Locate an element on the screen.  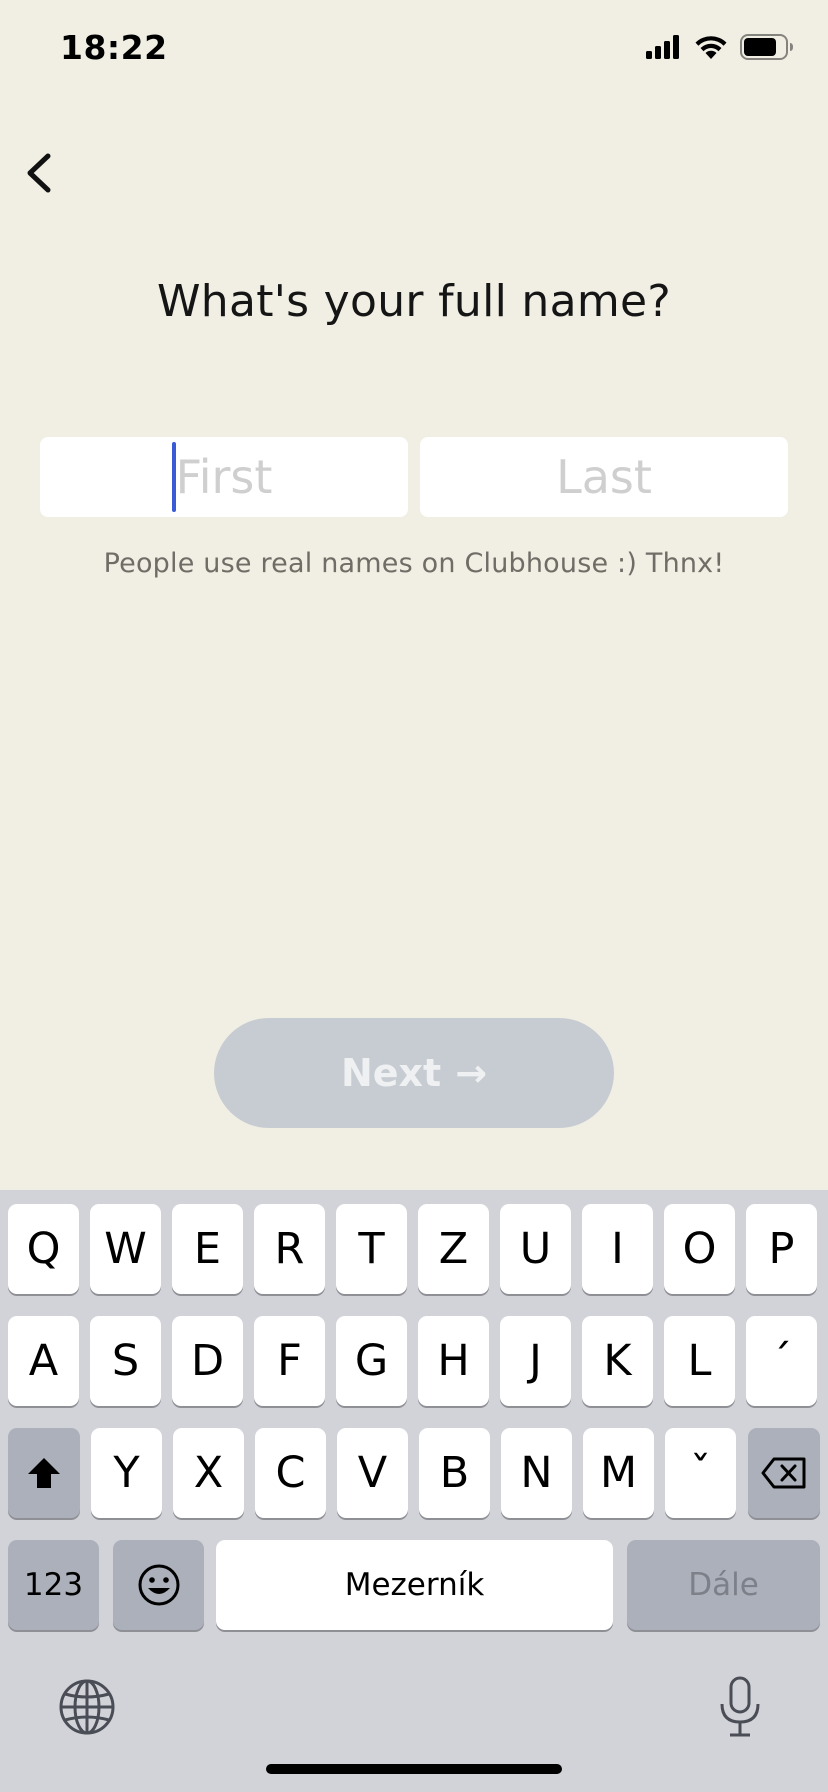
key-row1-1: W is located at coordinates (125, 1249).